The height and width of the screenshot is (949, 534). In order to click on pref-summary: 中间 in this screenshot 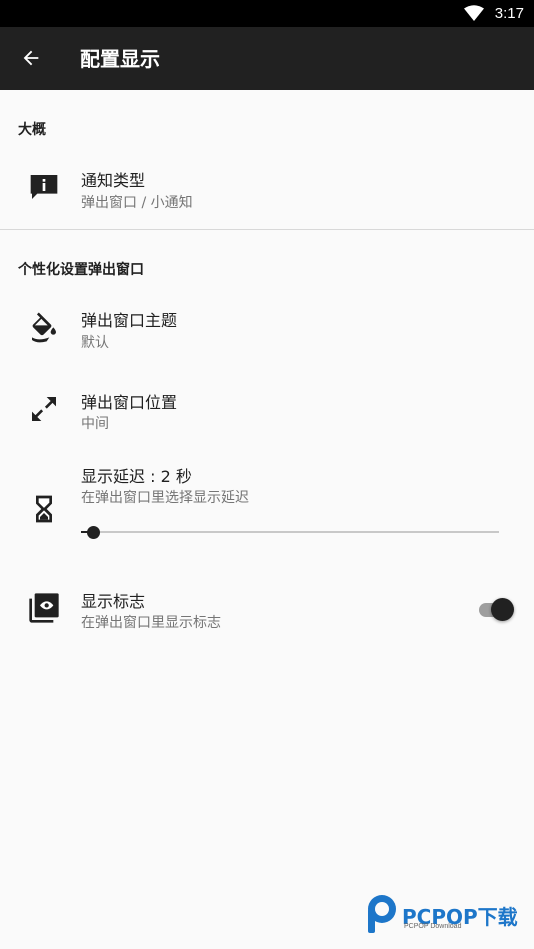, I will do `click(95, 424)`.